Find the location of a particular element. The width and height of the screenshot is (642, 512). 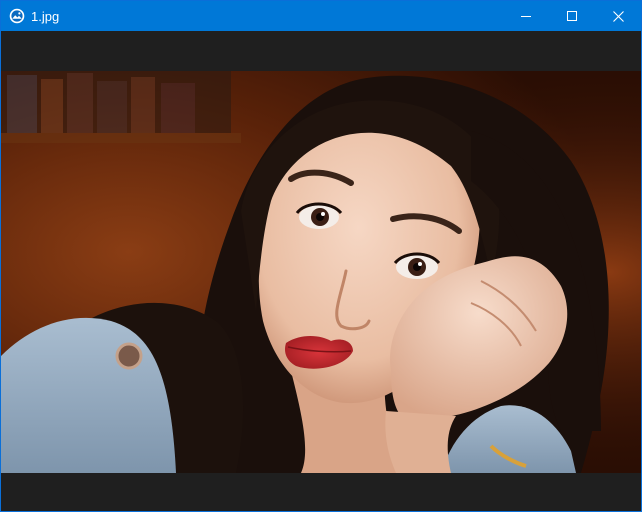

bookshelf is located at coordinates (121, 107).